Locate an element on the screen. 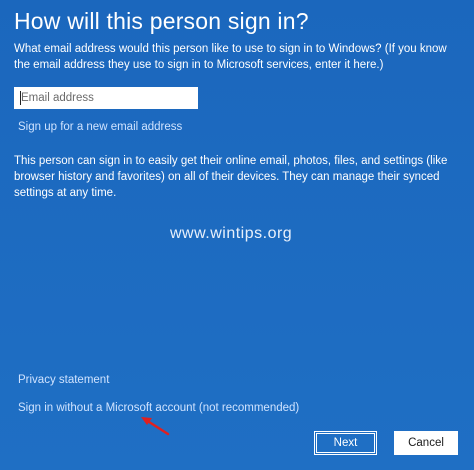 The width and height of the screenshot is (474, 470). watermark: www.wintips.org is located at coordinates (231, 233).